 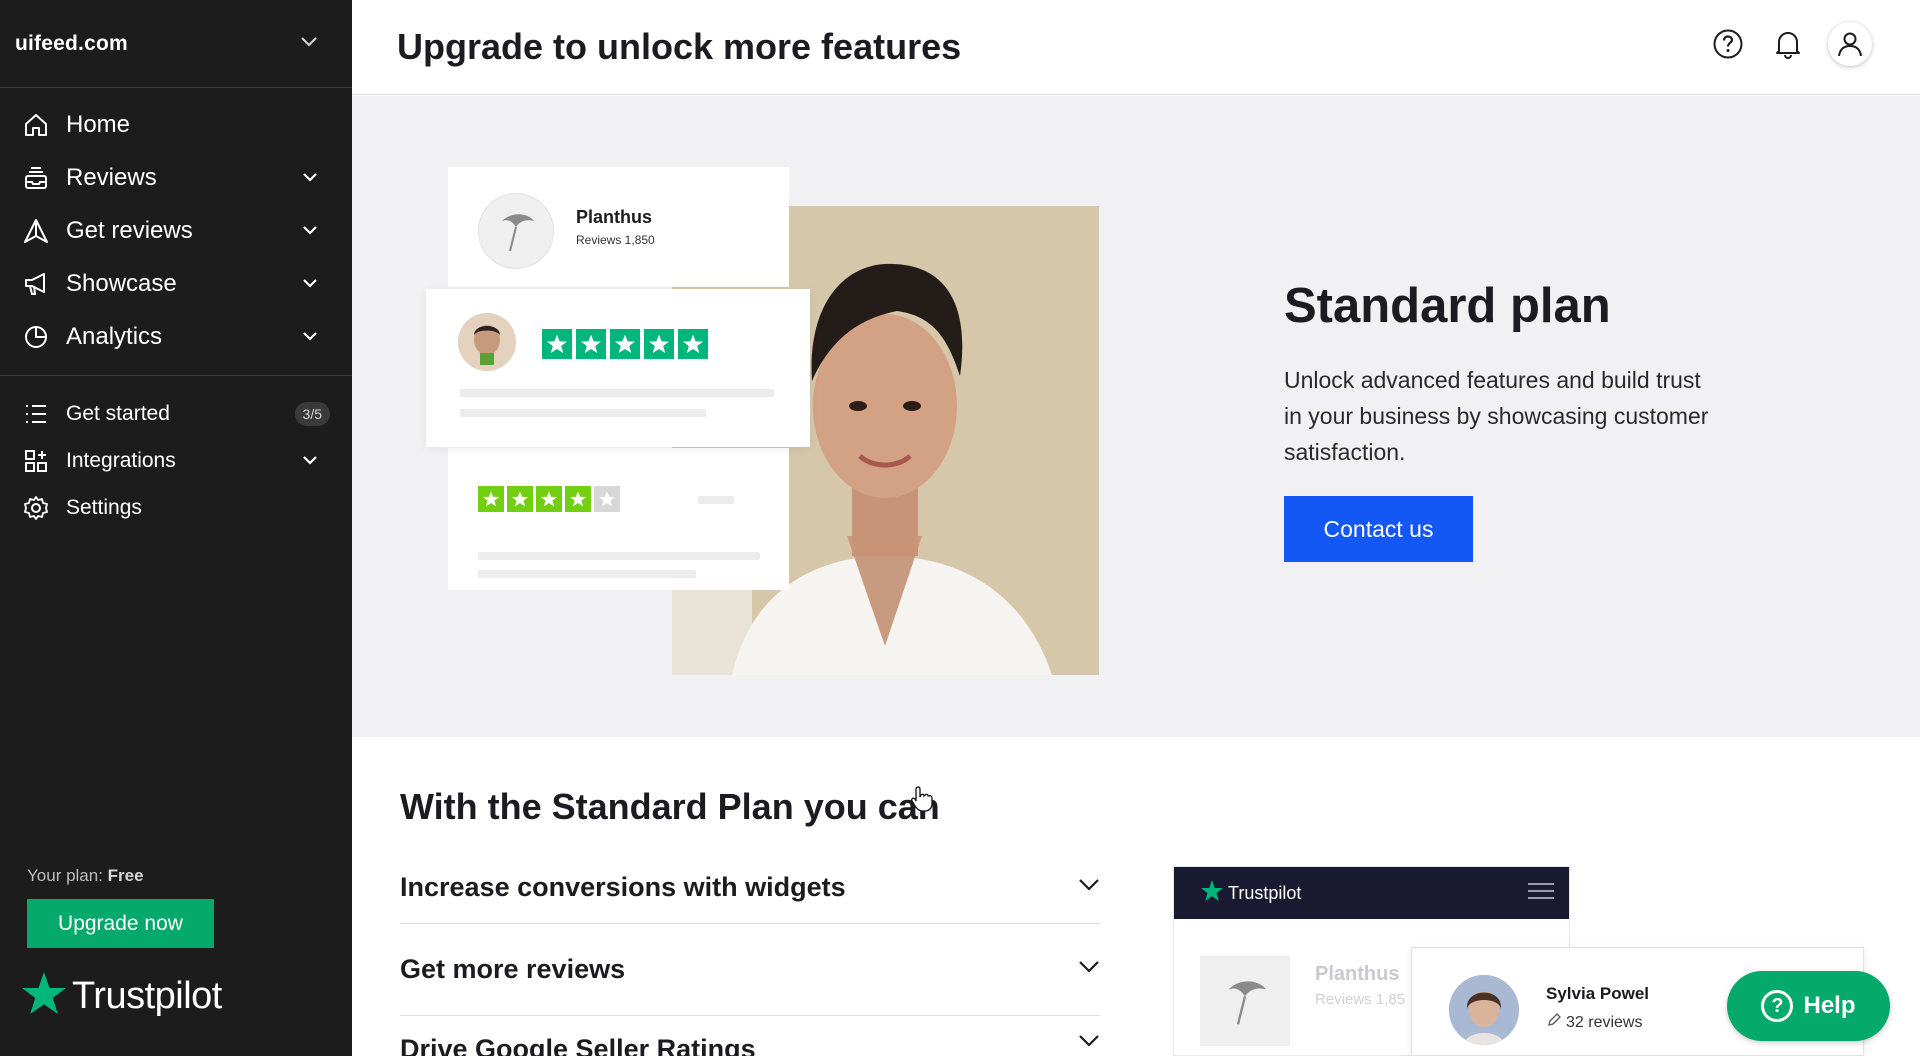 What do you see at coordinates (607, 499) in the screenshot?
I see `star-empty-icon` at bounding box center [607, 499].